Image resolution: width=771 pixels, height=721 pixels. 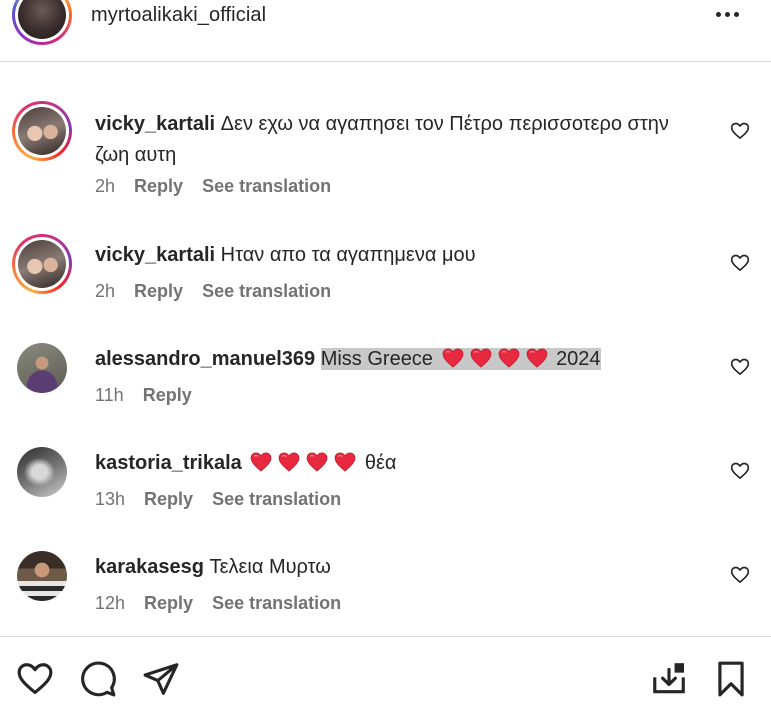 I want to click on heart-icon, so click(x=35, y=679).